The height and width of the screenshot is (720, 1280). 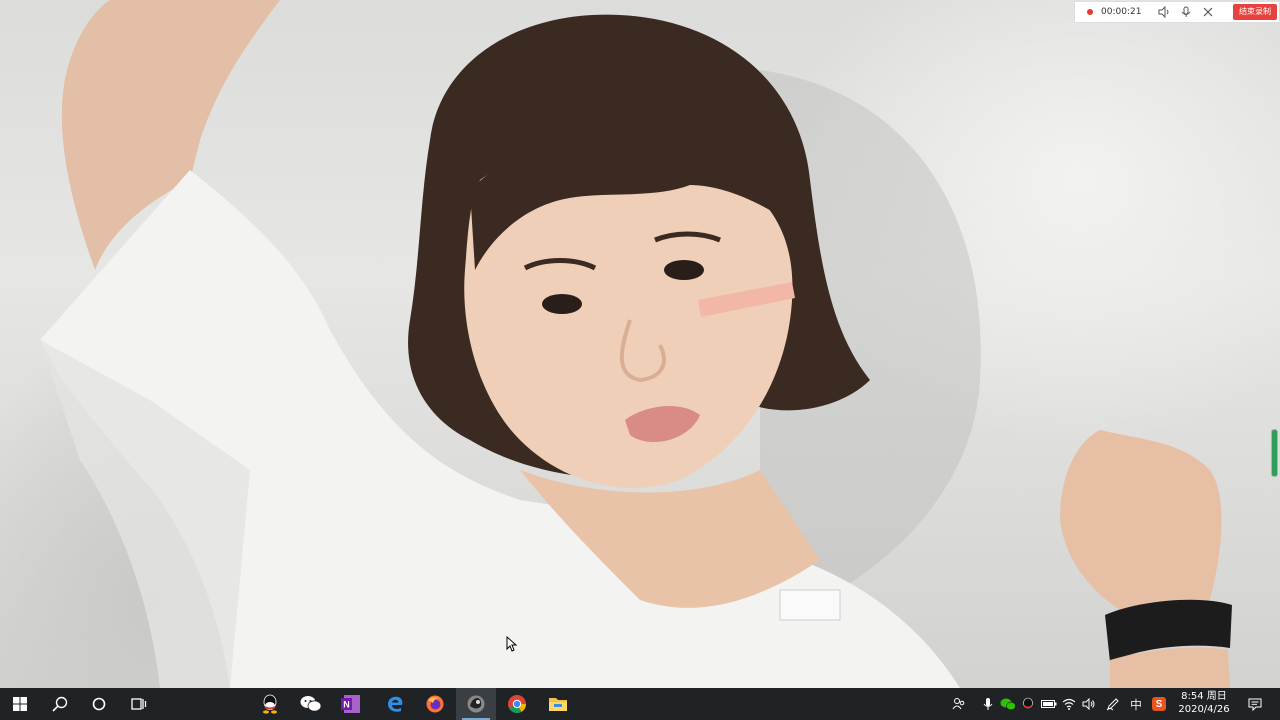 I want to click on wechat-tray-icon, so click(x=1008, y=704).